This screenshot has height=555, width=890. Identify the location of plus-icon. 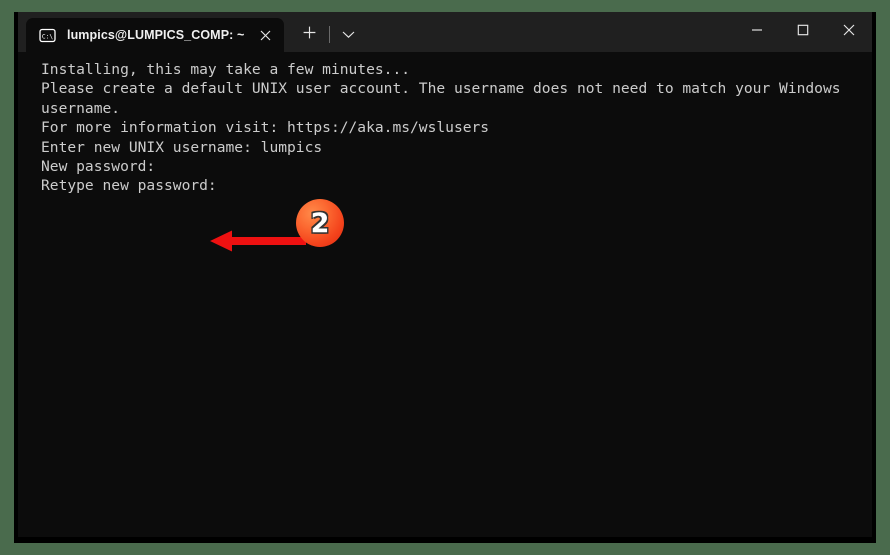
(309, 35).